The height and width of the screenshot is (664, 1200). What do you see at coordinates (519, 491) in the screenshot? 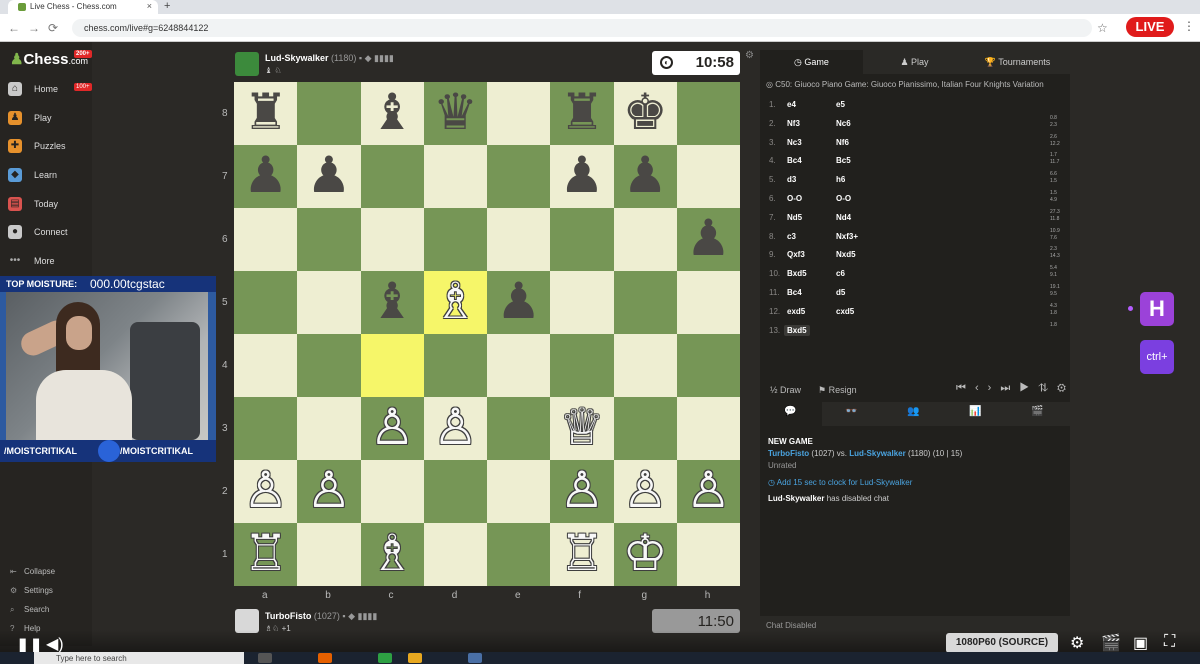
I see `square-e2` at bounding box center [519, 491].